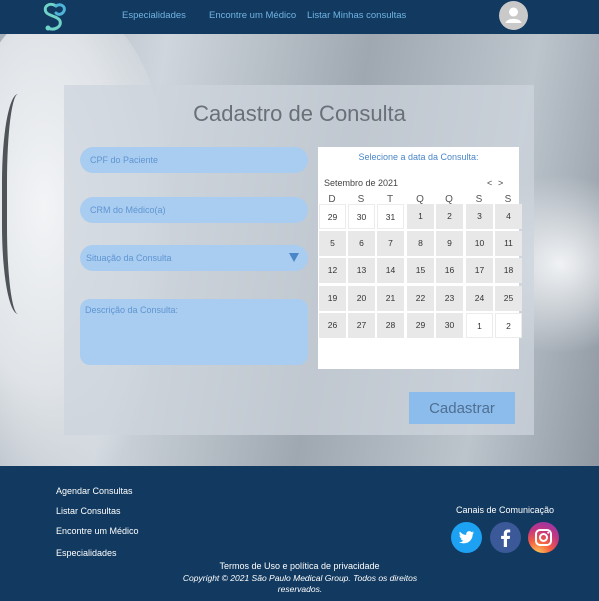 The width and height of the screenshot is (599, 601). Describe the element at coordinates (332, 325) in the screenshot. I see `calendar-day: 26` at that location.